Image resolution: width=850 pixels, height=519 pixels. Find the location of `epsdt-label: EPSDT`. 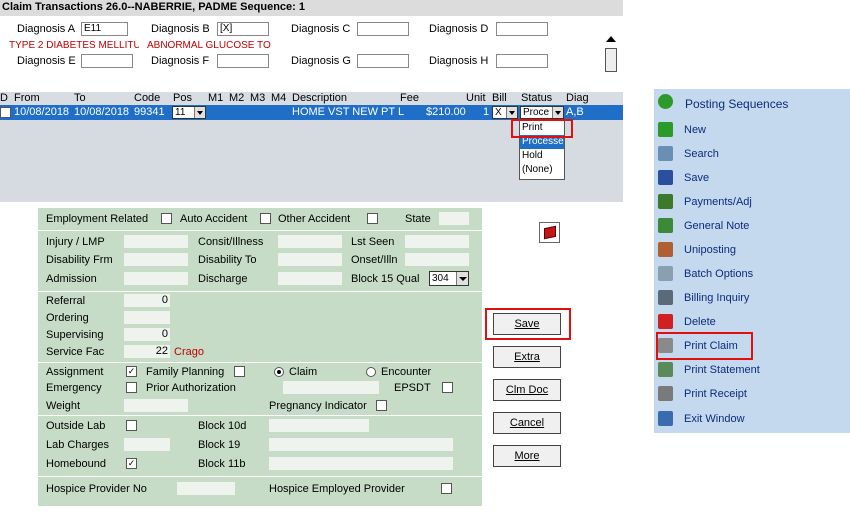

epsdt-label: EPSDT is located at coordinates (412, 388).